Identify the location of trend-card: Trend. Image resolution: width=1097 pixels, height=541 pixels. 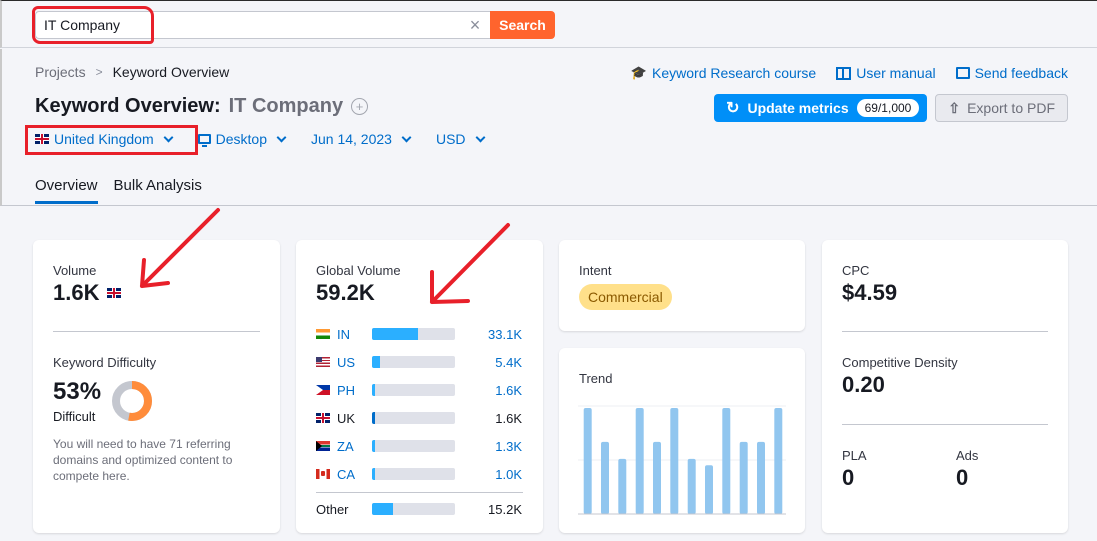
(682, 440).